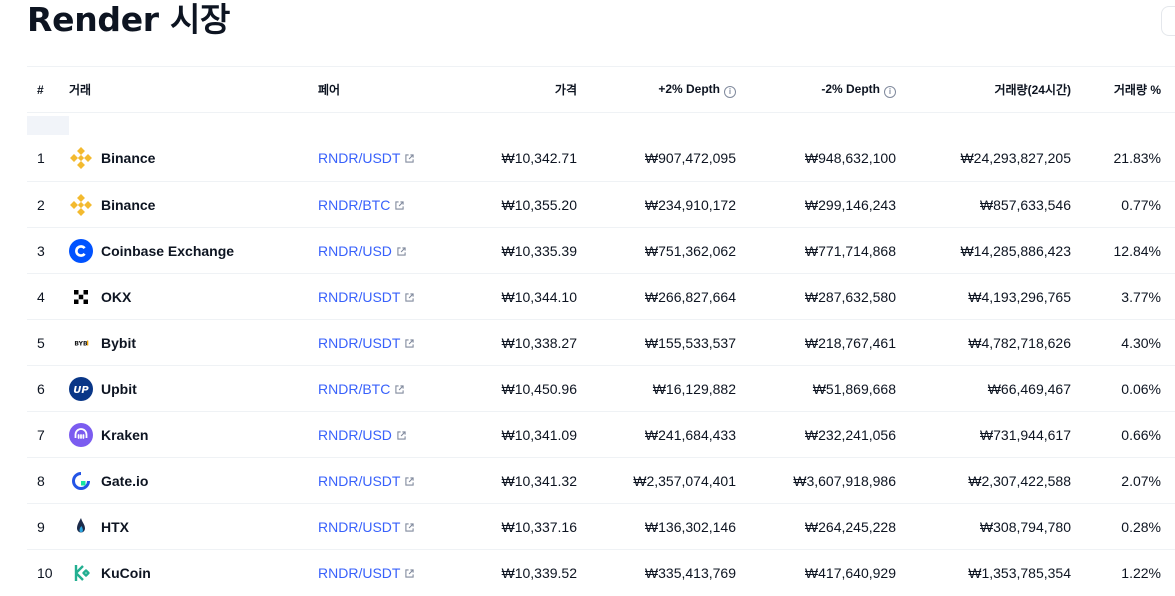 The width and height of the screenshot is (1175, 596). Describe the element at coordinates (1116, 90) in the screenshot. I see `col-header-volume-pct: 거래량 %` at that location.